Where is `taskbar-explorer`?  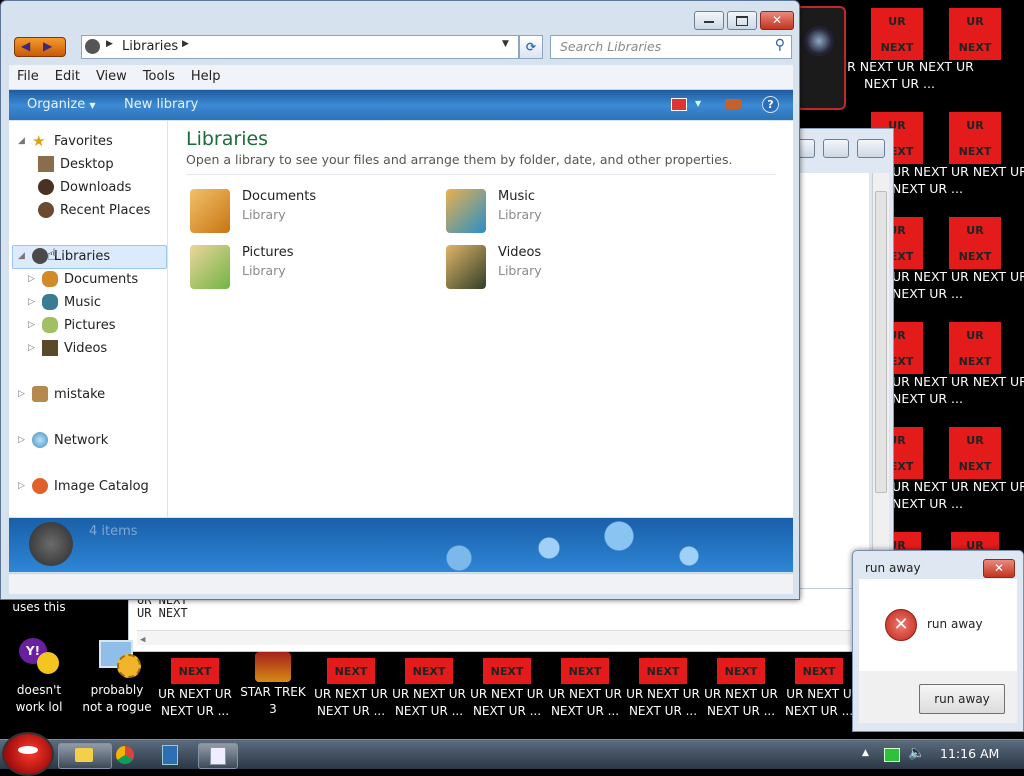
taskbar-explorer is located at coordinates (85, 756).